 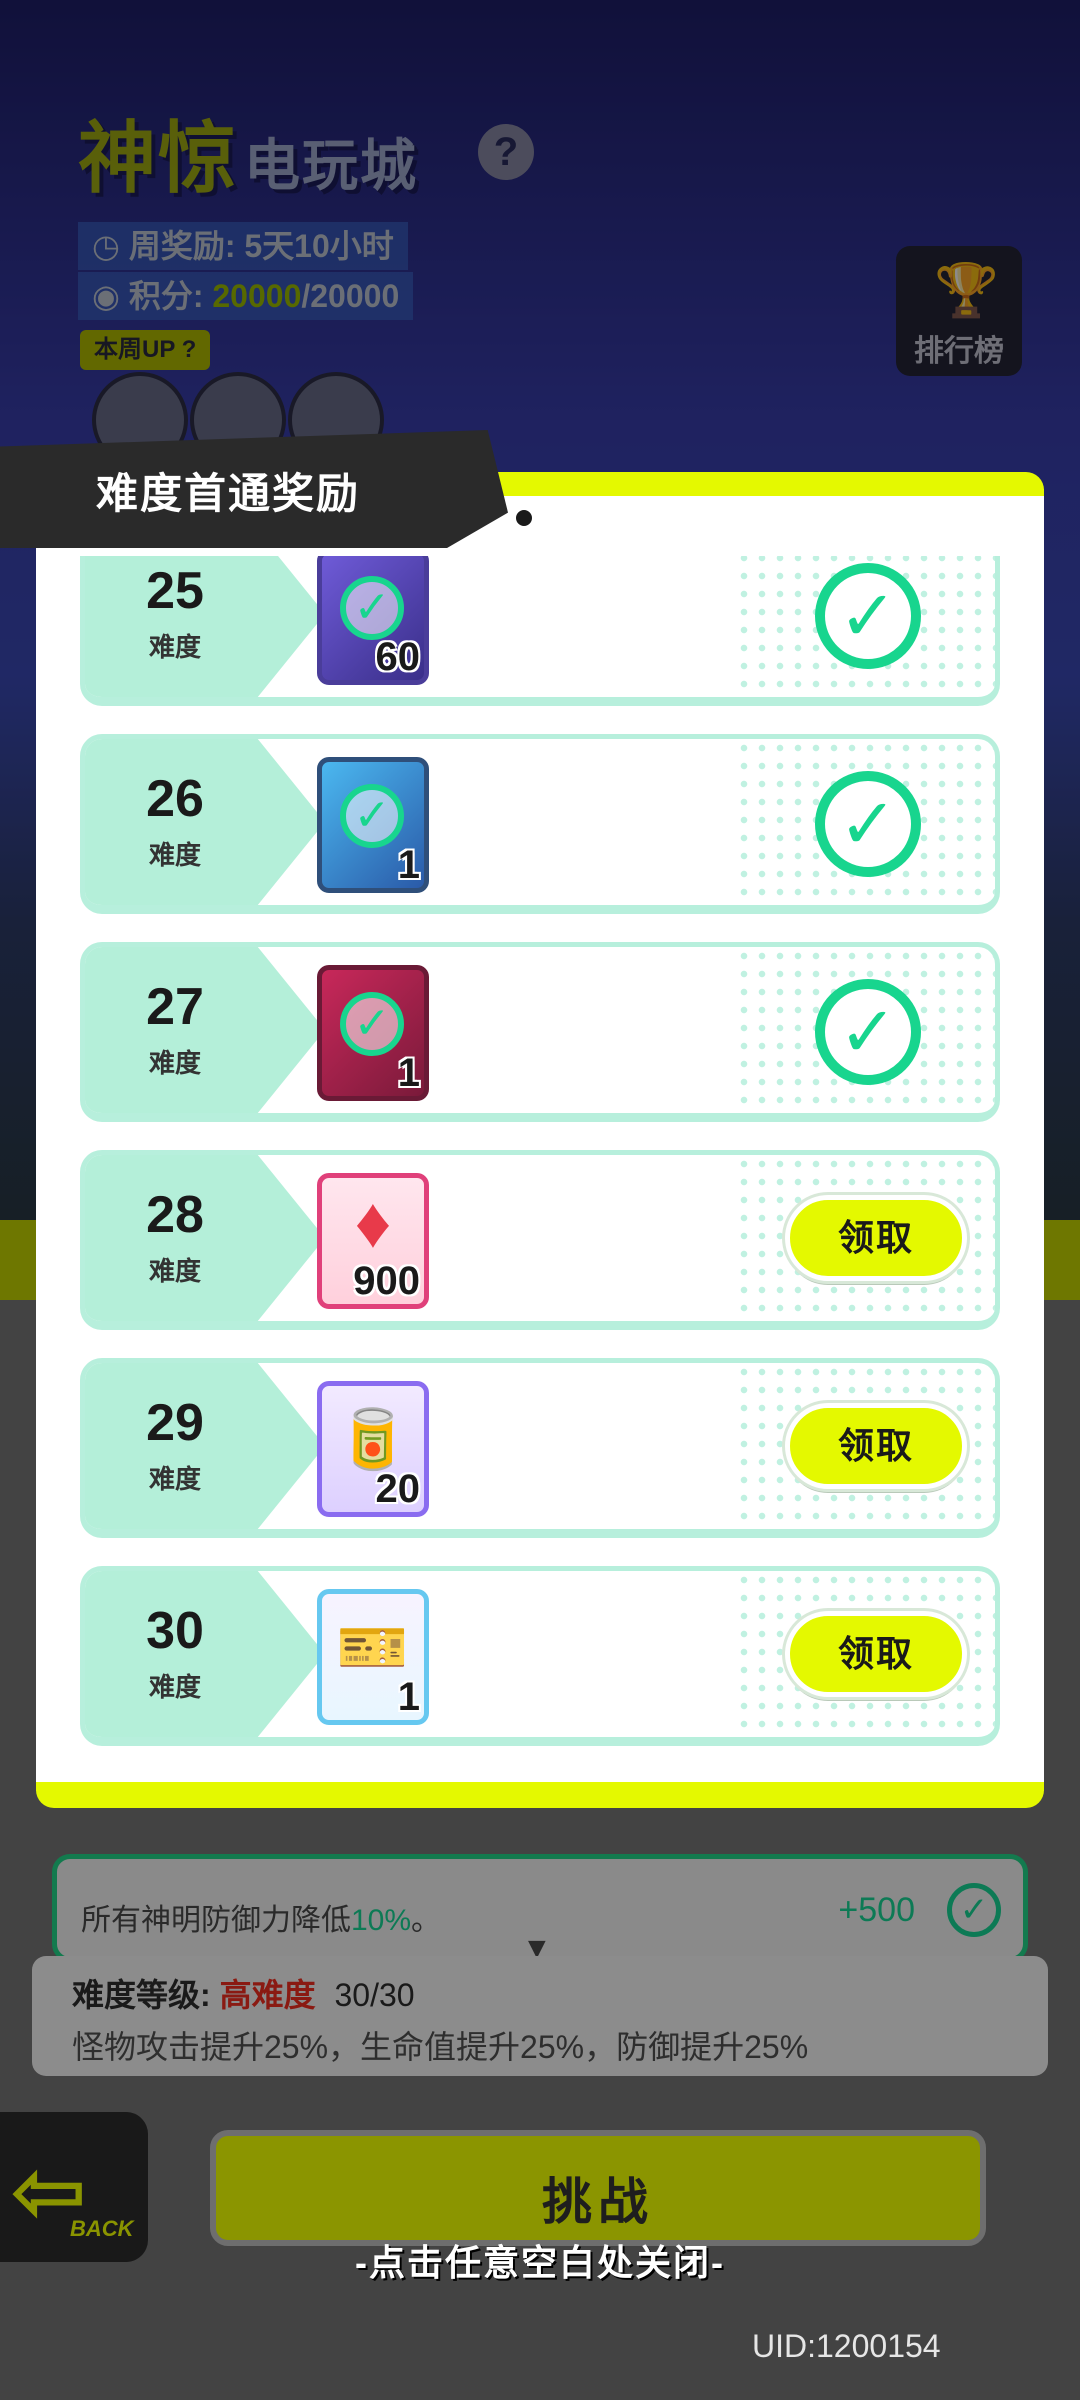 What do you see at coordinates (228, 493) in the screenshot?
I see `modal-title: 难度首通奖励` at bounding box center [228, 493].